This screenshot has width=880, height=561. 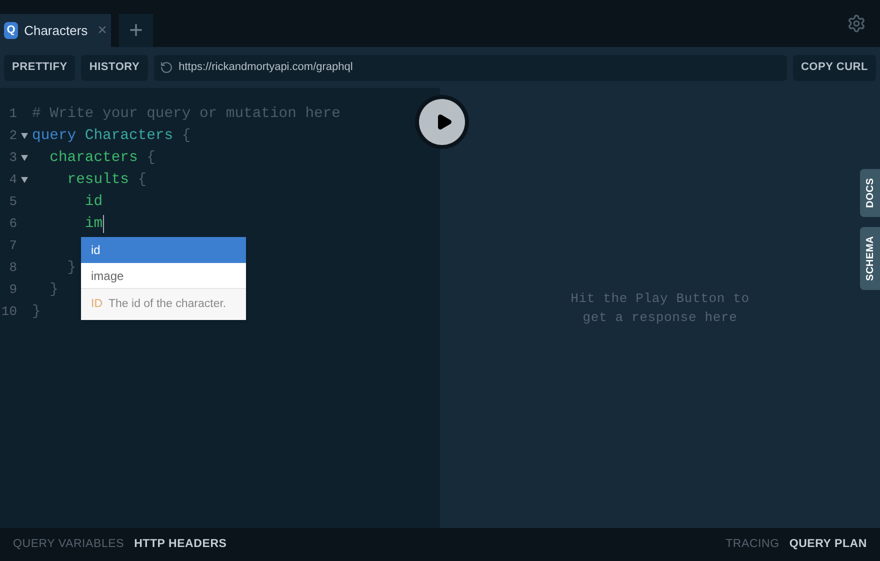 I want to click on line-number: 10, so click(x=8, y=312).